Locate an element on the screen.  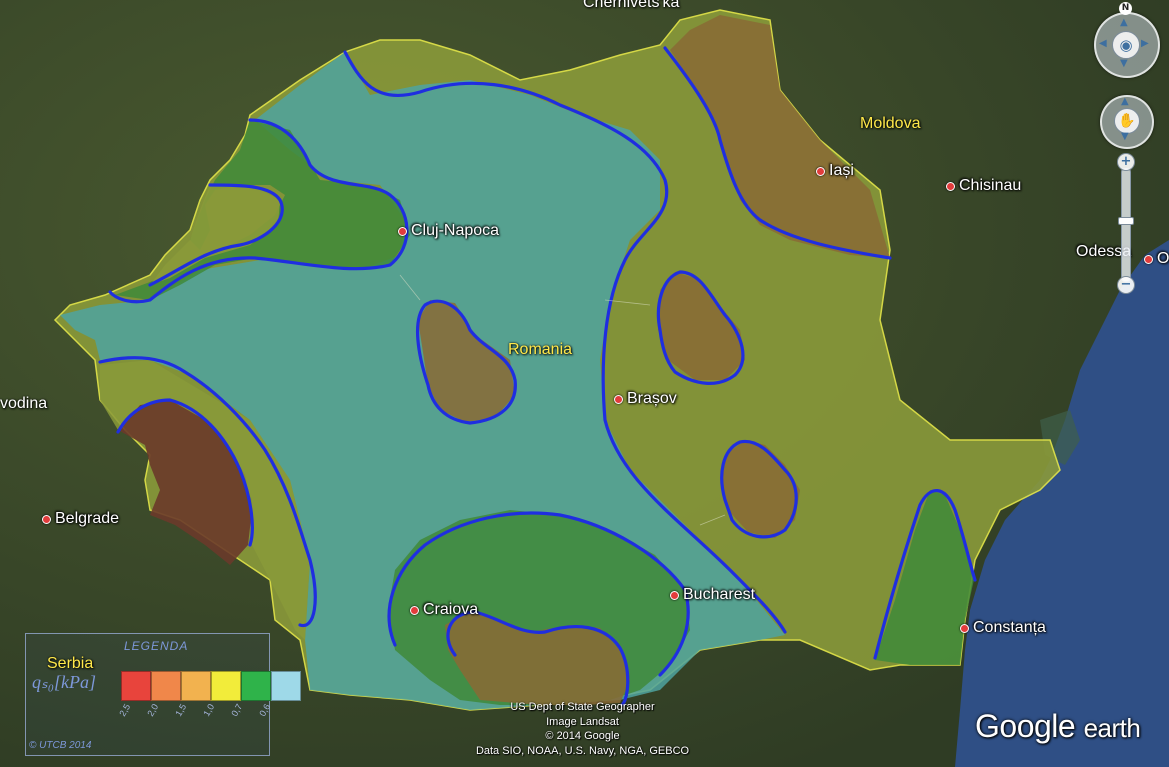
look-down-arrow-icon: ▼ is located at coordinates (1124, 63).